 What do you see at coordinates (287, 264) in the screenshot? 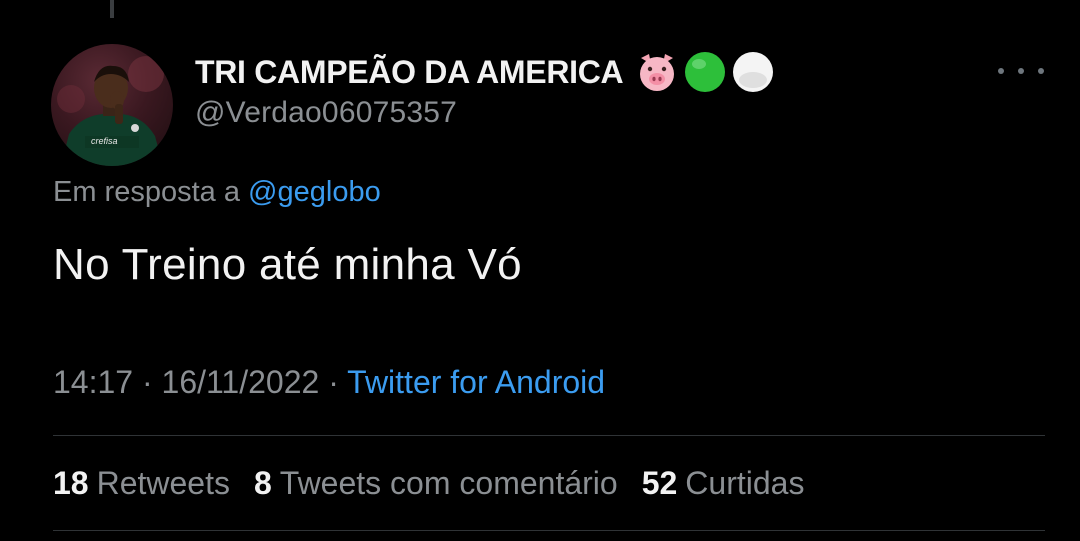
I see `tweet-body-text: No Treino até minha Vó` at bounding box center [287, 264].